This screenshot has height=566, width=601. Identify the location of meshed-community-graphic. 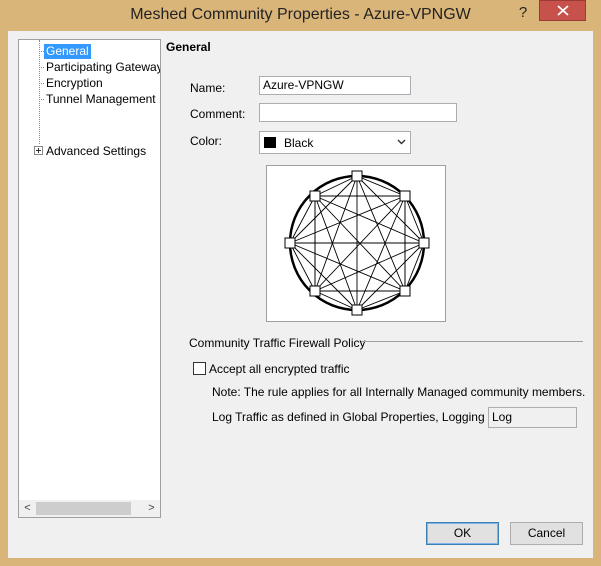
(356, 243).